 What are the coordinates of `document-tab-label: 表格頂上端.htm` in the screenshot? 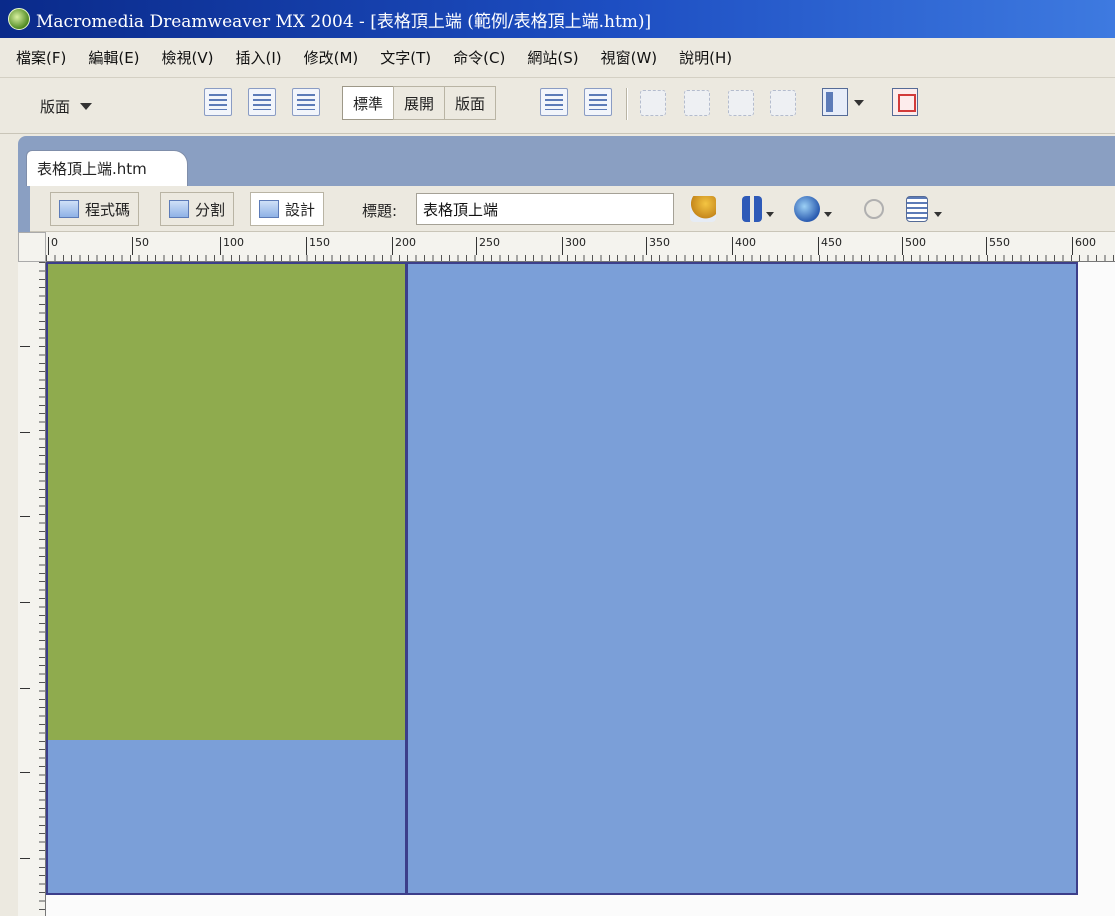 It's located at (92, 169).